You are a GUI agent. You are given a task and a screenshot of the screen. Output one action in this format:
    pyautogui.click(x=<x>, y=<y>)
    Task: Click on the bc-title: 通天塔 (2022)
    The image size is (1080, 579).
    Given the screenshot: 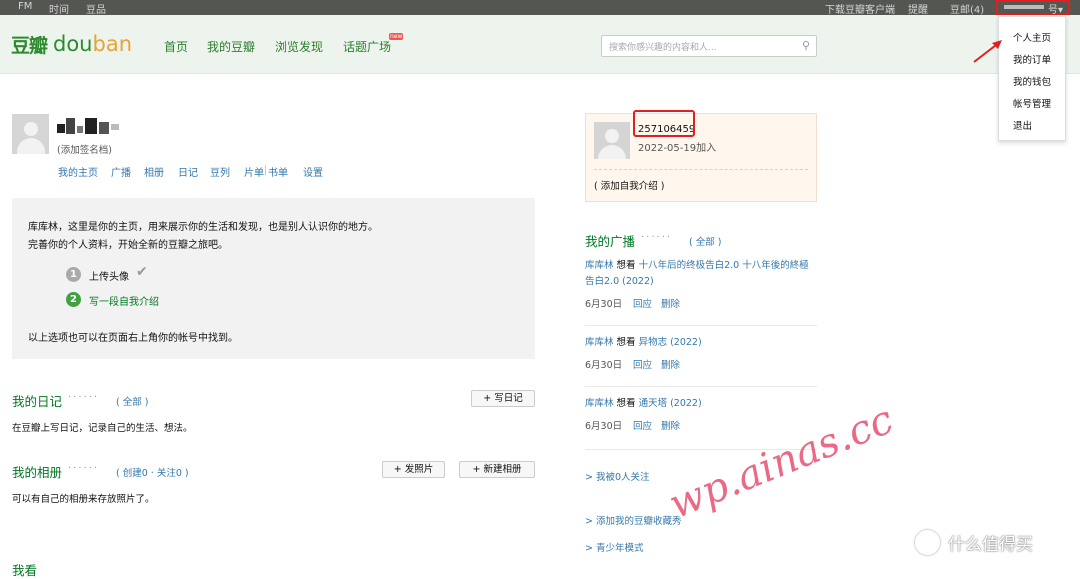 What is the action you would take?
    pyautogui.click(x=670, y=403)
    